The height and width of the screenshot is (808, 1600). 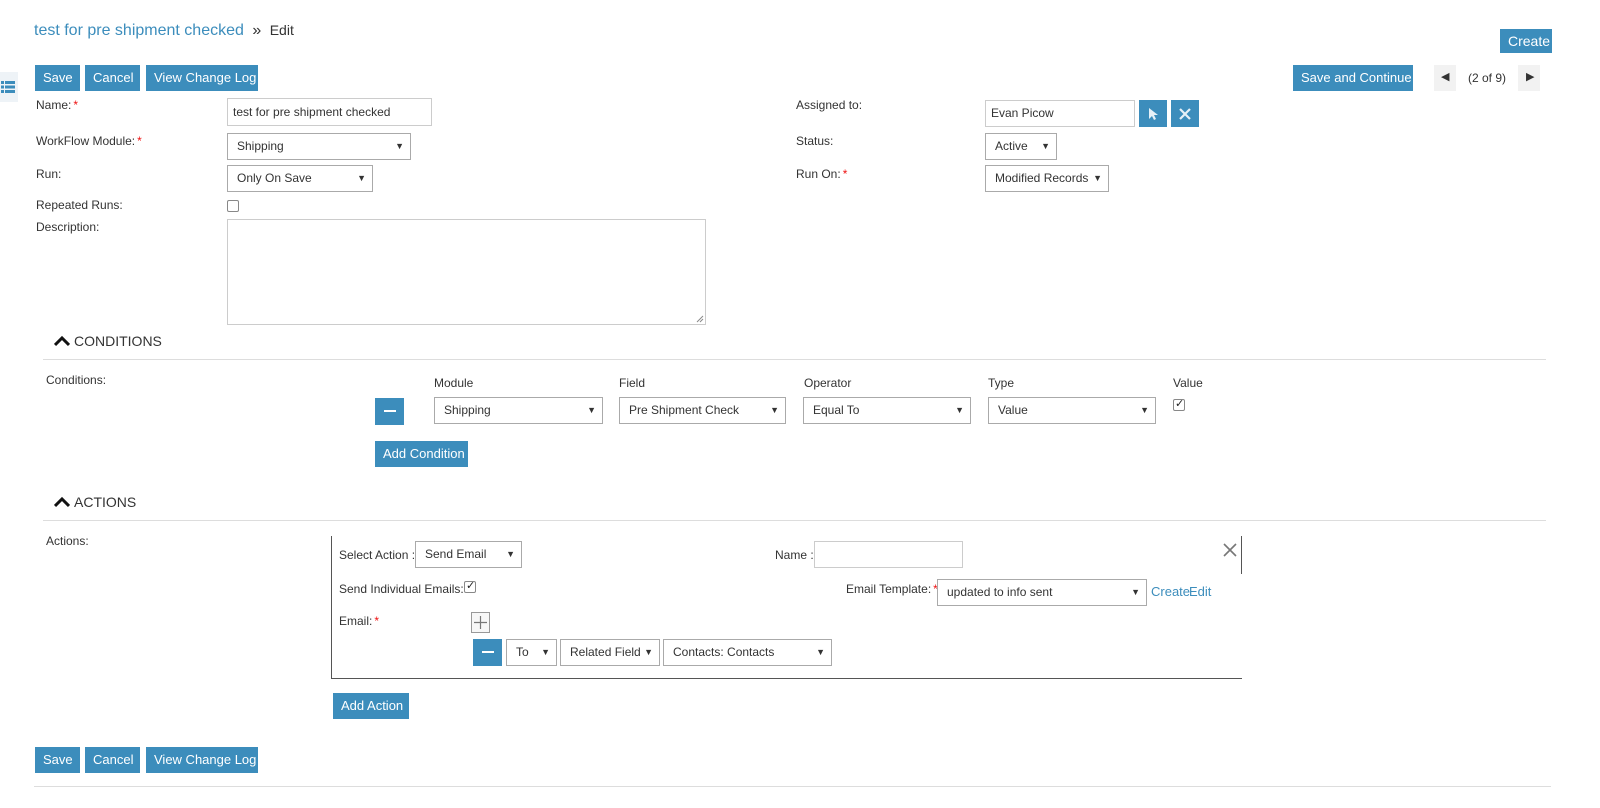 I want to click on name-label: Name: *, so click(x=57, y=105).